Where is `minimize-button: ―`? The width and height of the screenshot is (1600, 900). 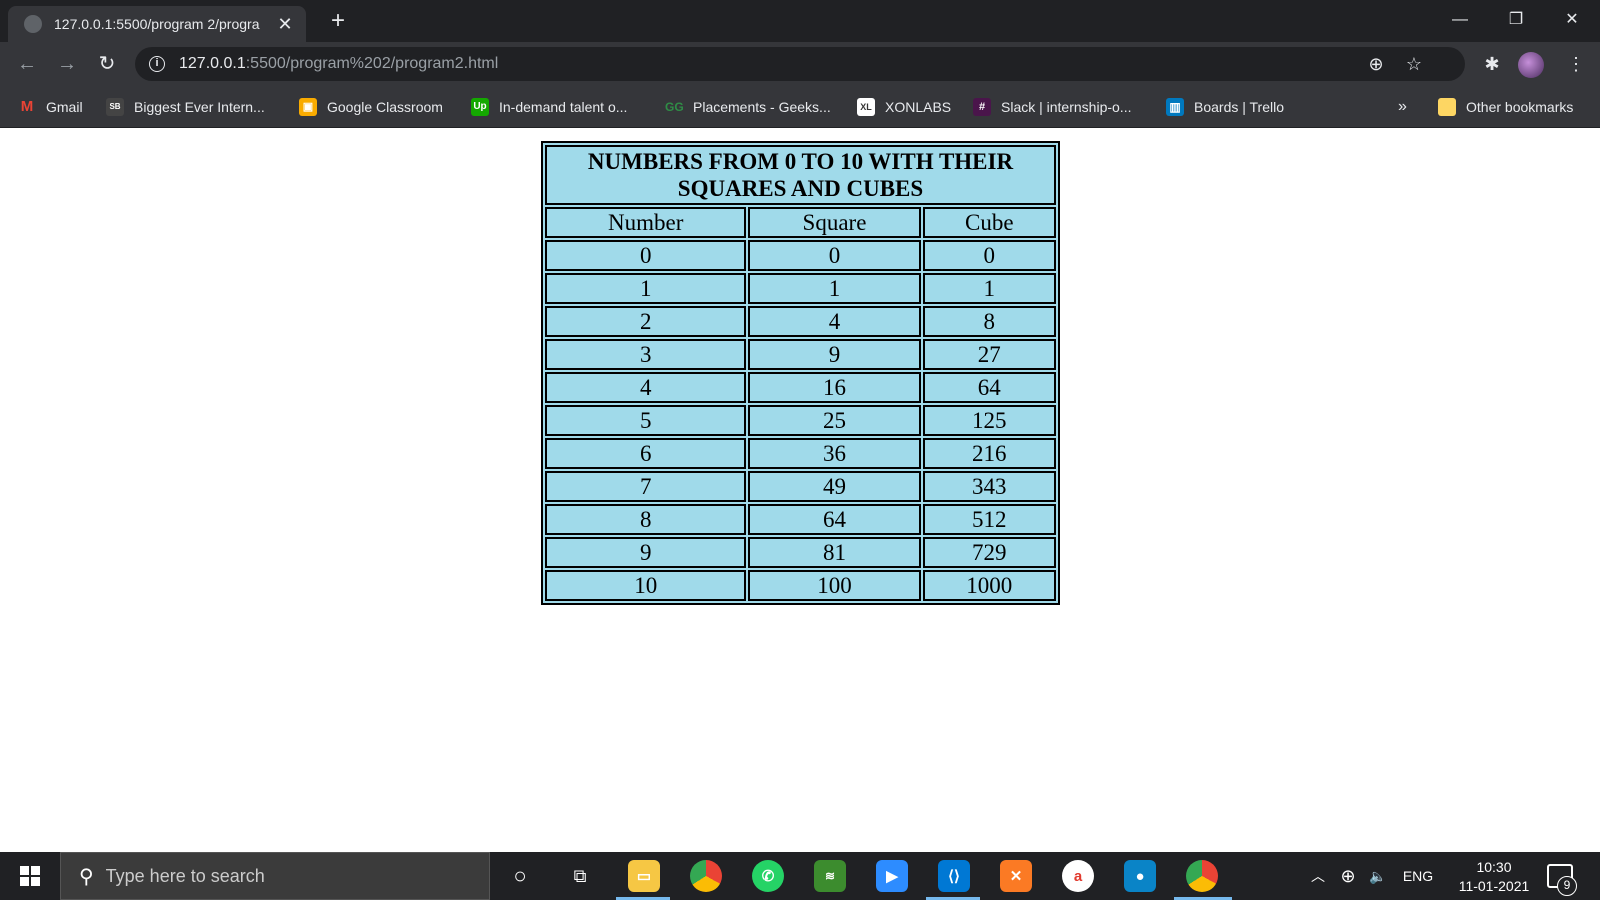
minimize-button: ― is located at coordinates (1460, 20).